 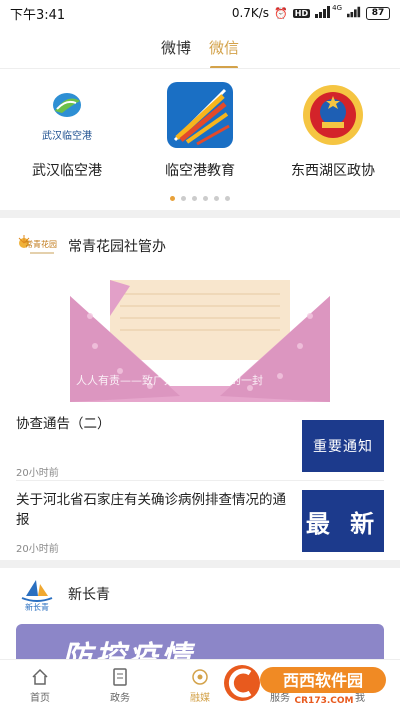 What do you see at coordinates (40, 698) in the screenshot?
I see `nav-label: 首页` at bounding box center [40, 698].